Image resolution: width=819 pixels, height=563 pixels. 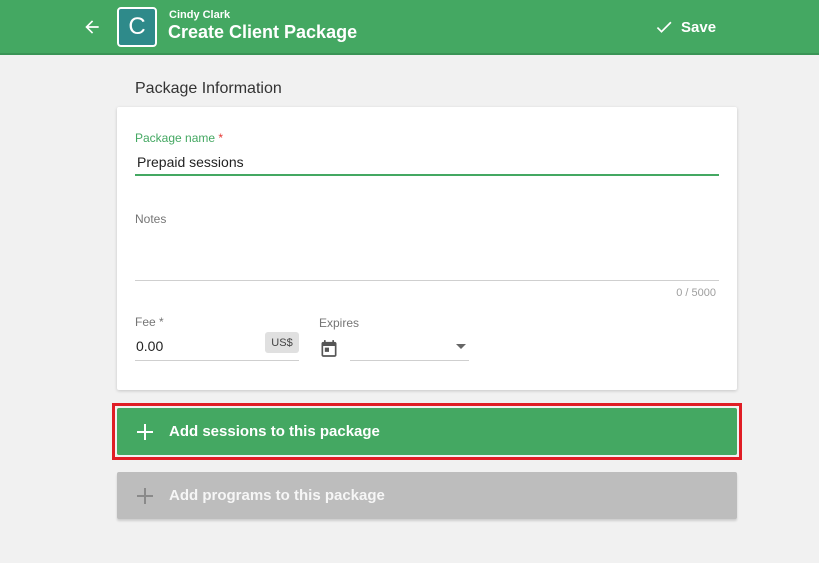 I want to click on notes-underline, so click(x=427, y=280).